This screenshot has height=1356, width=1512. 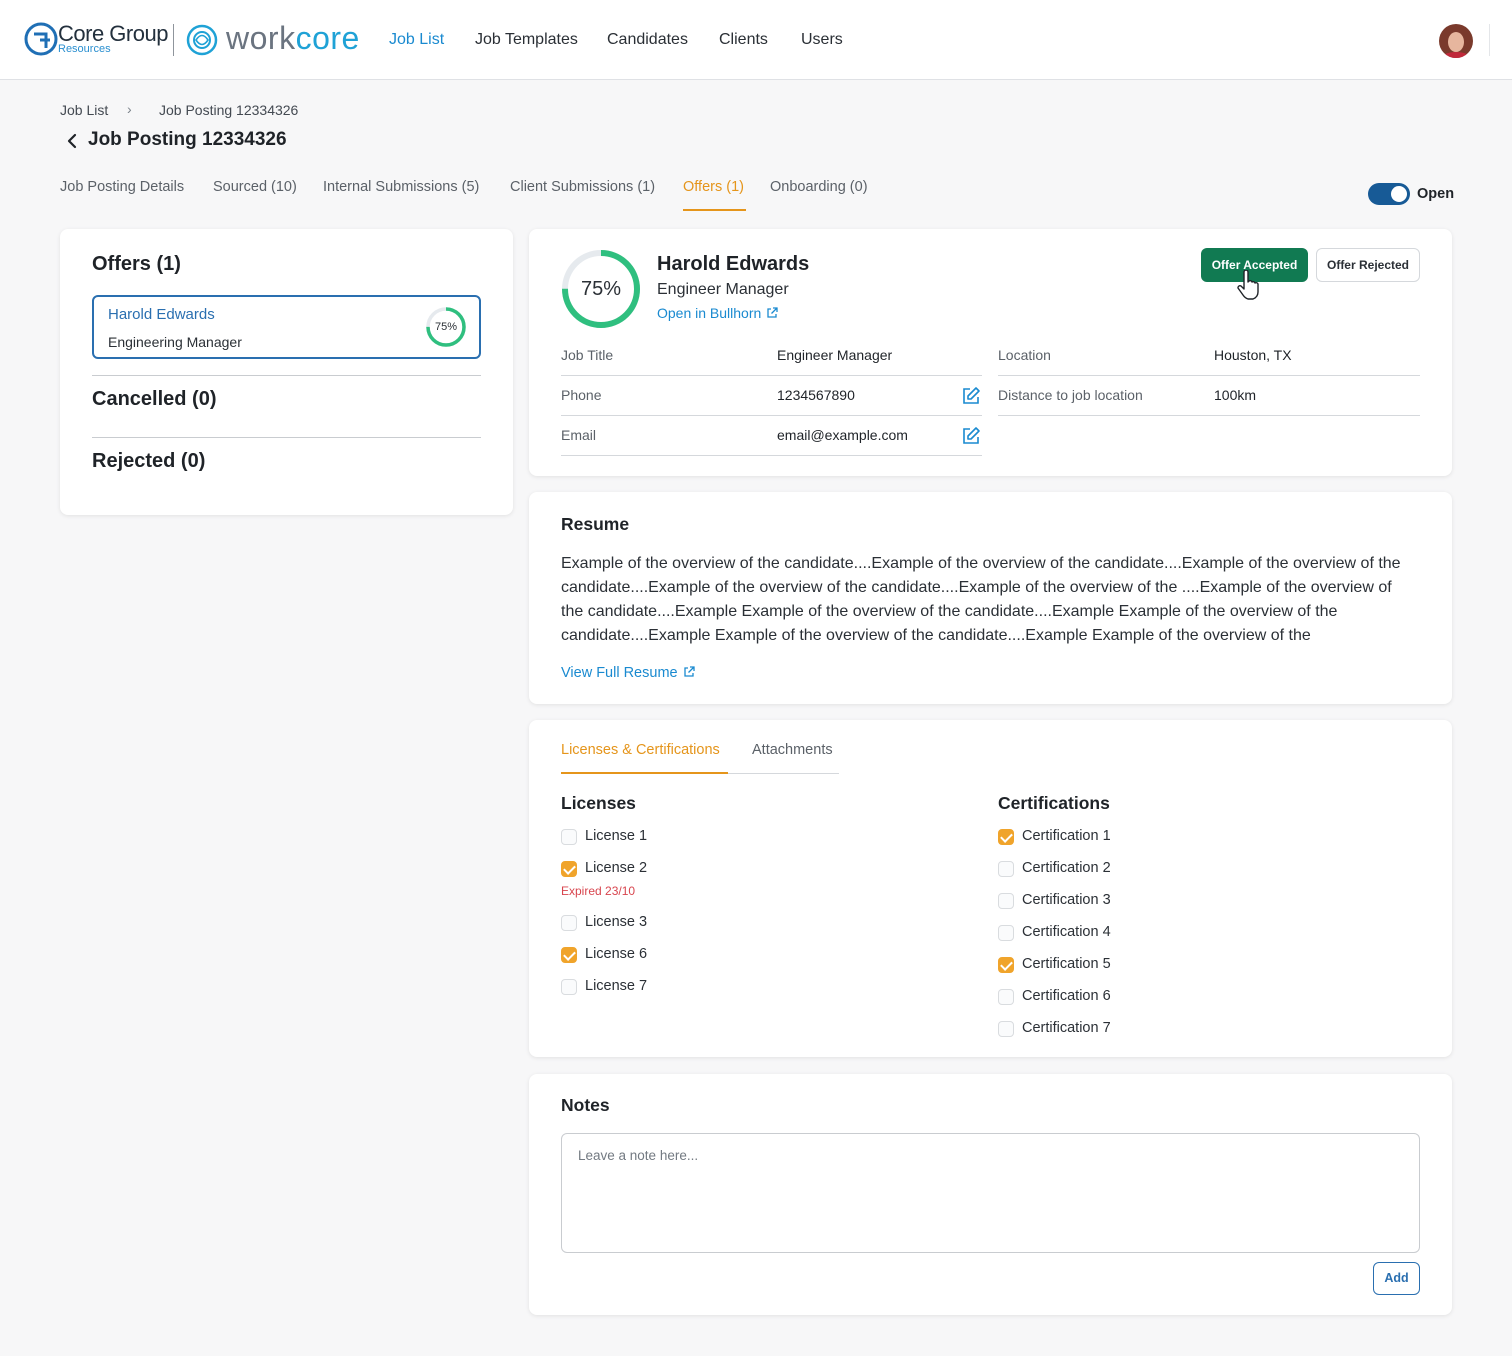 I want to click on edit-email-icon, so click(x=971, y=436).